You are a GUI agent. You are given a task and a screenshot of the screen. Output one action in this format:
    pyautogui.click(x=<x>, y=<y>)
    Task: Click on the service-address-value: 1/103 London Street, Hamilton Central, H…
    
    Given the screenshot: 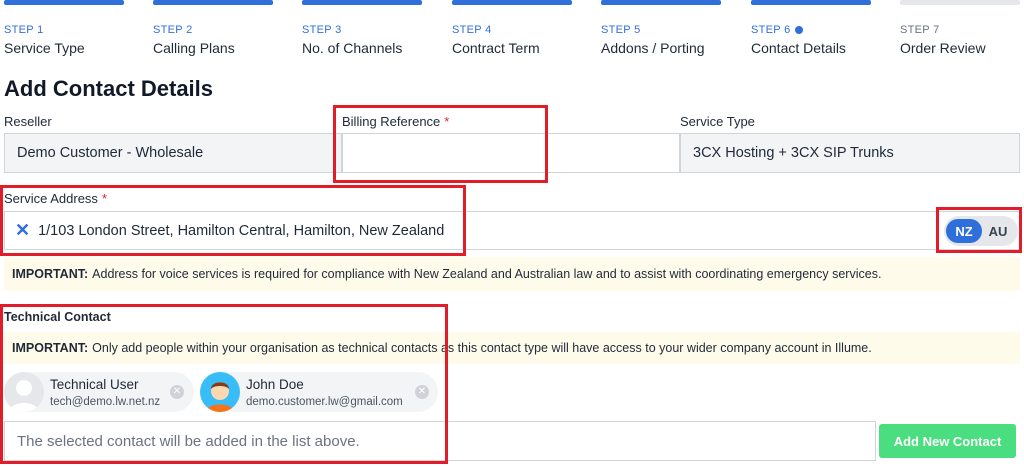 What is the action you would take?
    pyautogui.click(x=241, y=230)
    